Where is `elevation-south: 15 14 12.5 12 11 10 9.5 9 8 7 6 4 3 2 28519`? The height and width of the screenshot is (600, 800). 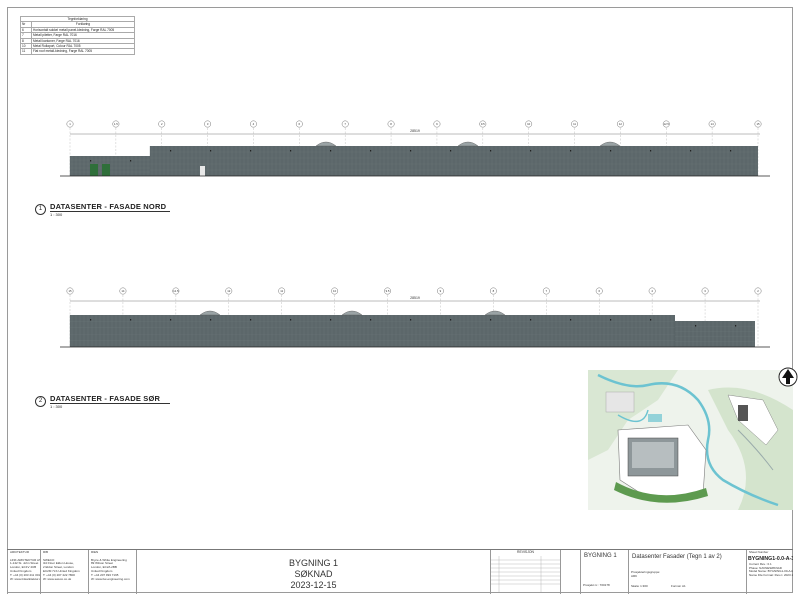 elevation-south: 15 14 12.5 12 11 10 9.5 9 8 7 6 4 3 2 28519 is located at coordinates (415, 317).